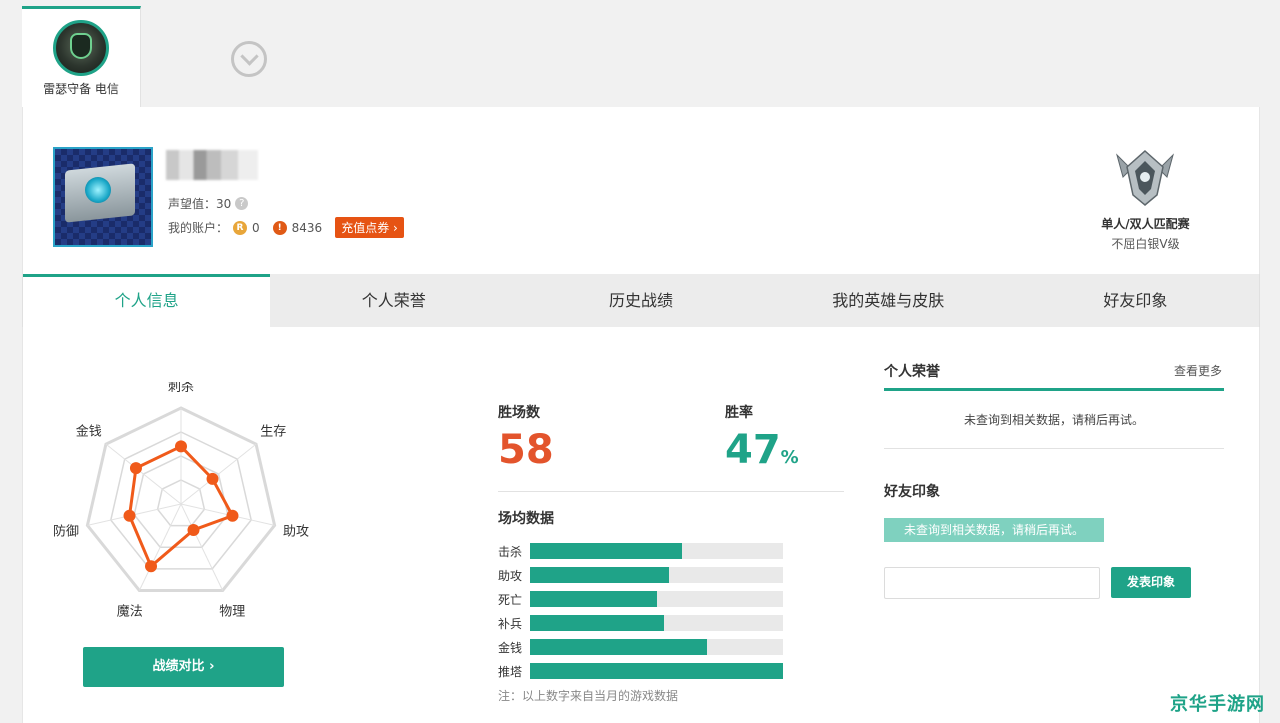 The width and height of the screenshot is (1280, 723). Describe the element at coordinates (307, 227) in the screenshot. I see `point-coupon-value: 8436` at that location.